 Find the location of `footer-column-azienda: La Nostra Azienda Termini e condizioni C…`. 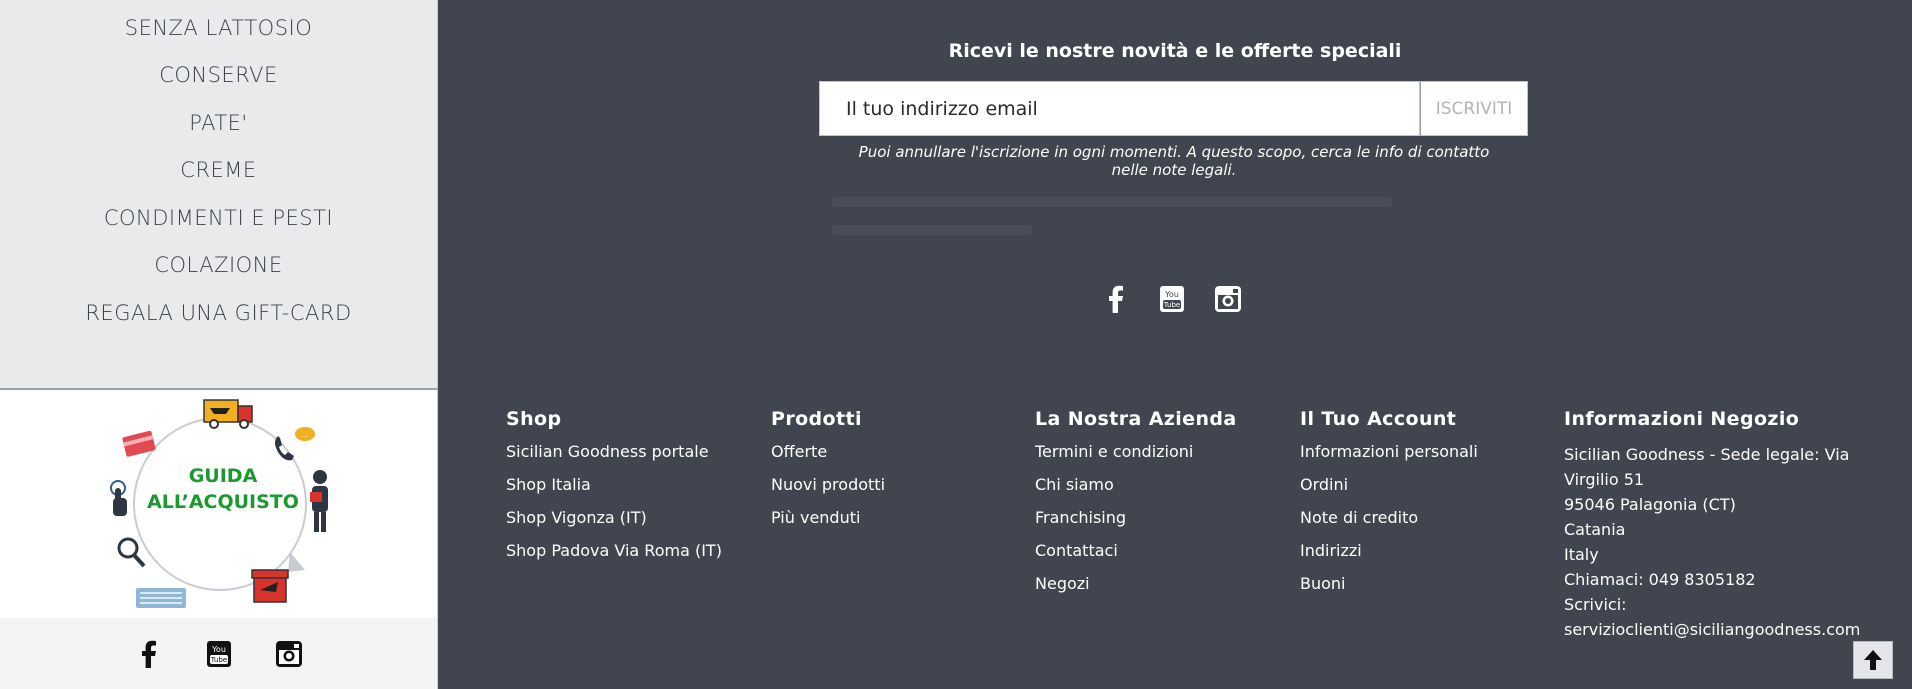

footer-column-azienda: La Nostra Azienda Termini e condizioni C… is located at coordinates (1136, 507).